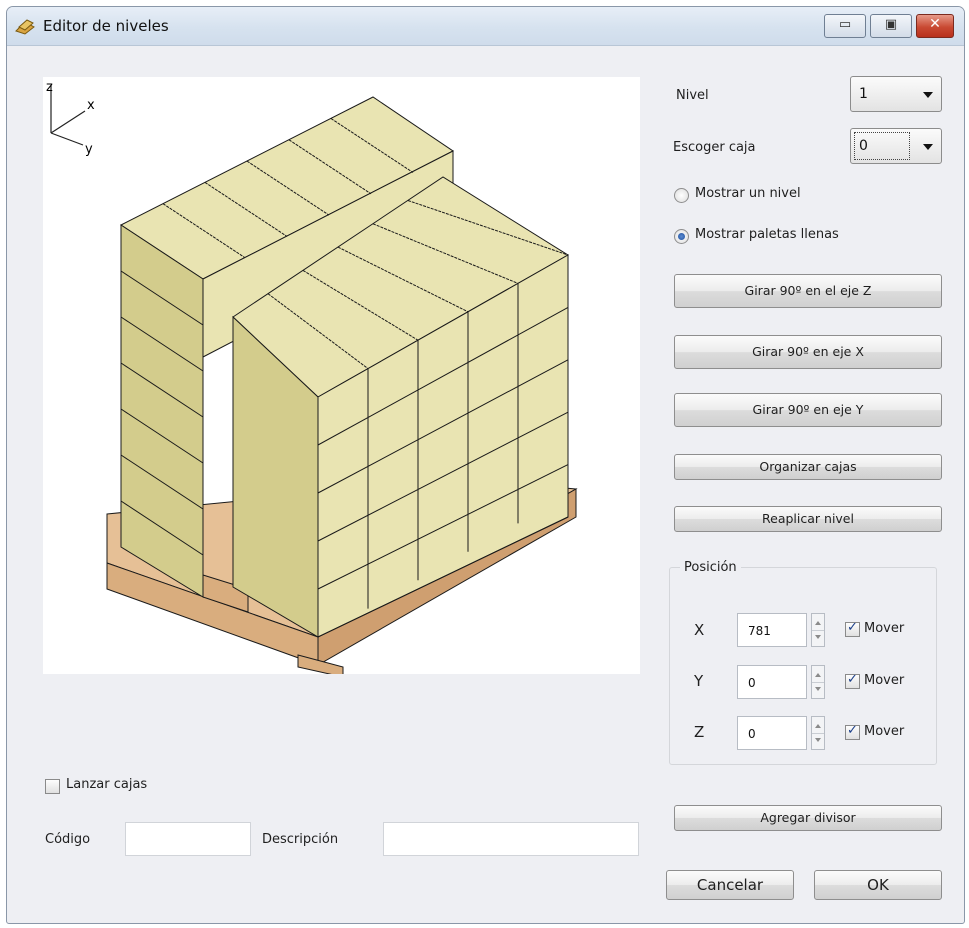 This screenshot has width=969, height=928. I want to click on box-face-left, so click(162, 411).